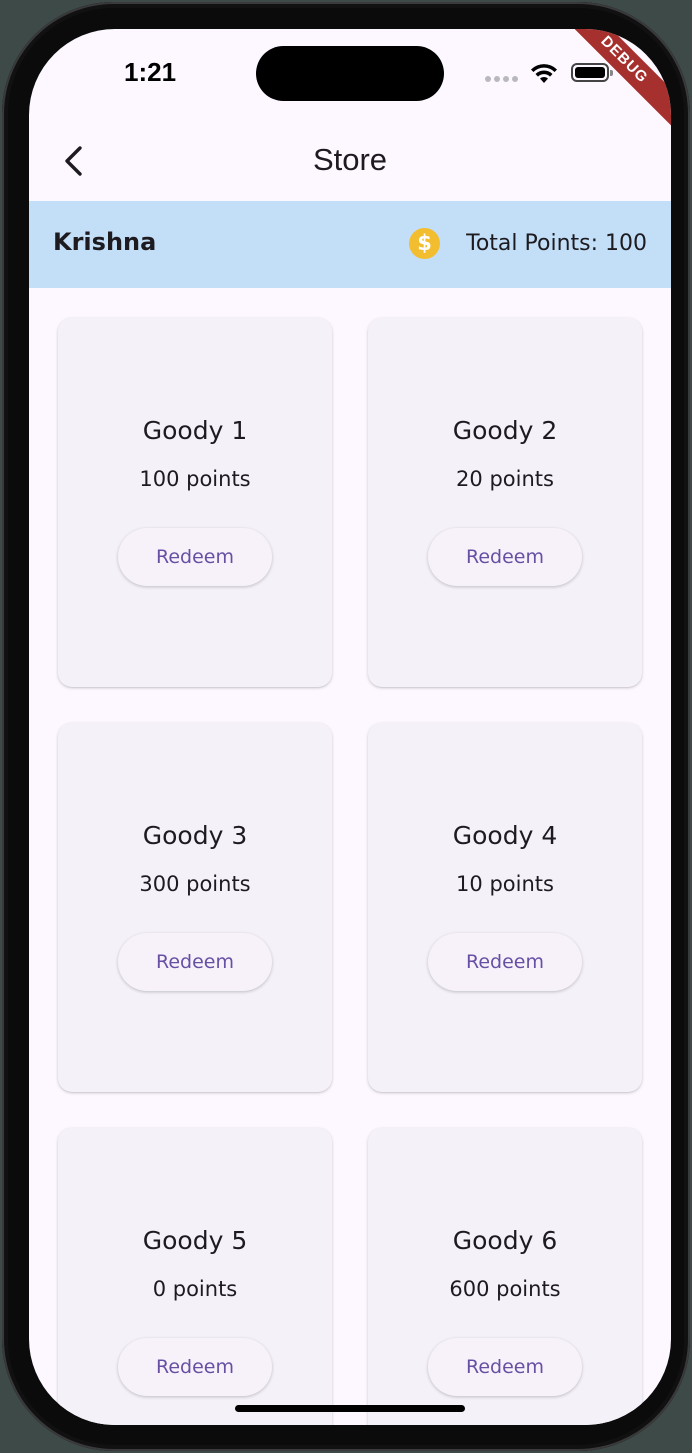 The width and height of the screenshot is (692, 1453). What do you see at coordinates (105, 242) in the screenshot?
I see `user-name: Krishna` at bounding box center [105, 242].